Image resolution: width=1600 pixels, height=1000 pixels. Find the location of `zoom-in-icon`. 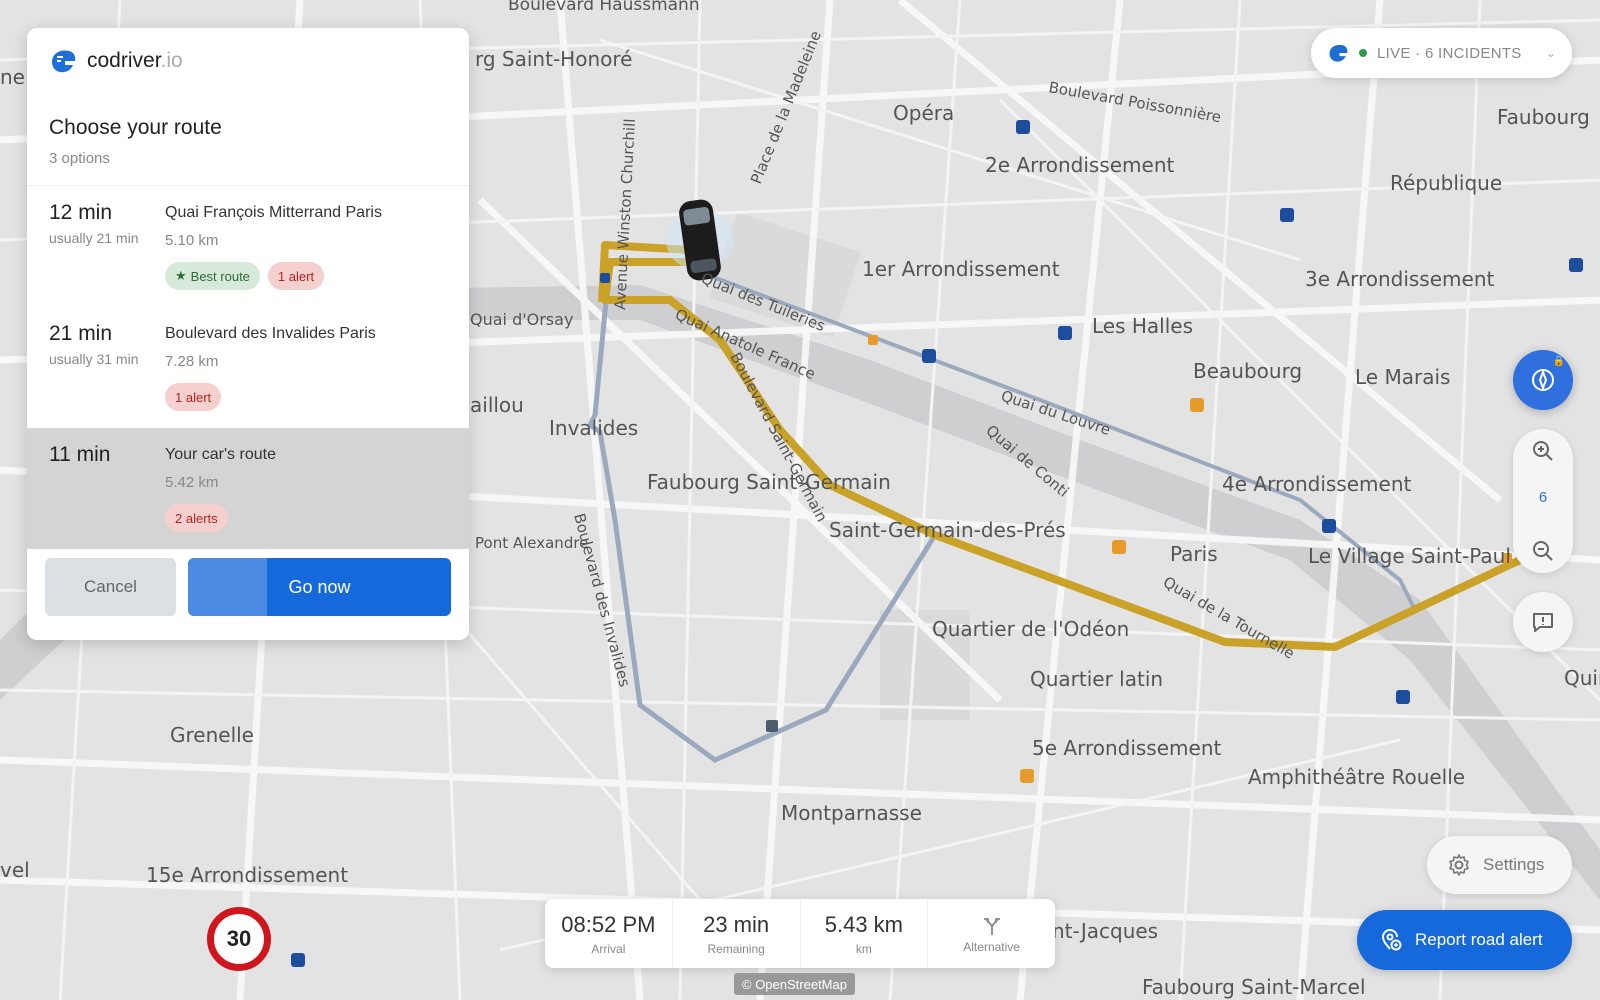

zoom-in-icon is located at coordinates (1543, 451).